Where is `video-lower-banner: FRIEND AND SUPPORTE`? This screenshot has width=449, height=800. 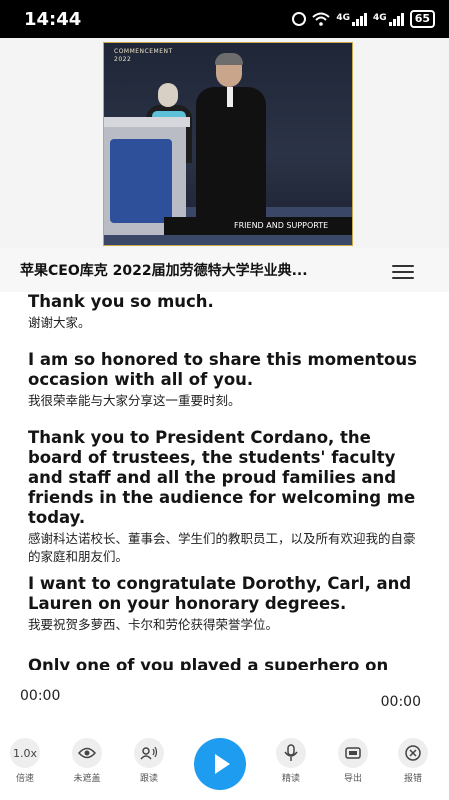
video-lower-banner: FRIEND AND SUPPORTE is located at coordinates (258, 226).